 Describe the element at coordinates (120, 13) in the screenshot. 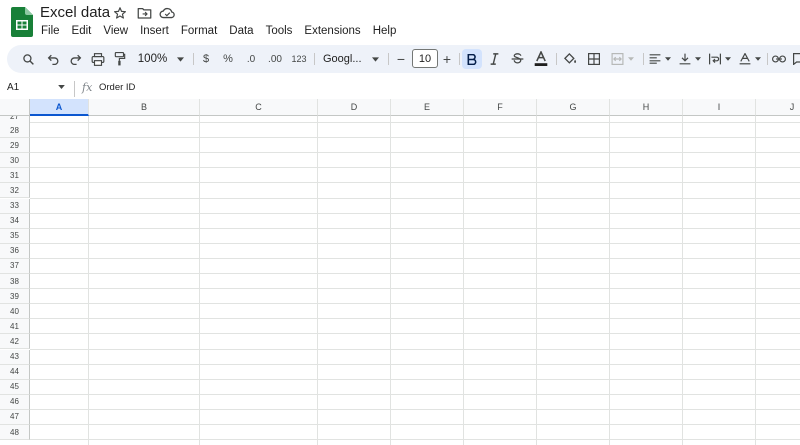

I see `star-icon` at that location.